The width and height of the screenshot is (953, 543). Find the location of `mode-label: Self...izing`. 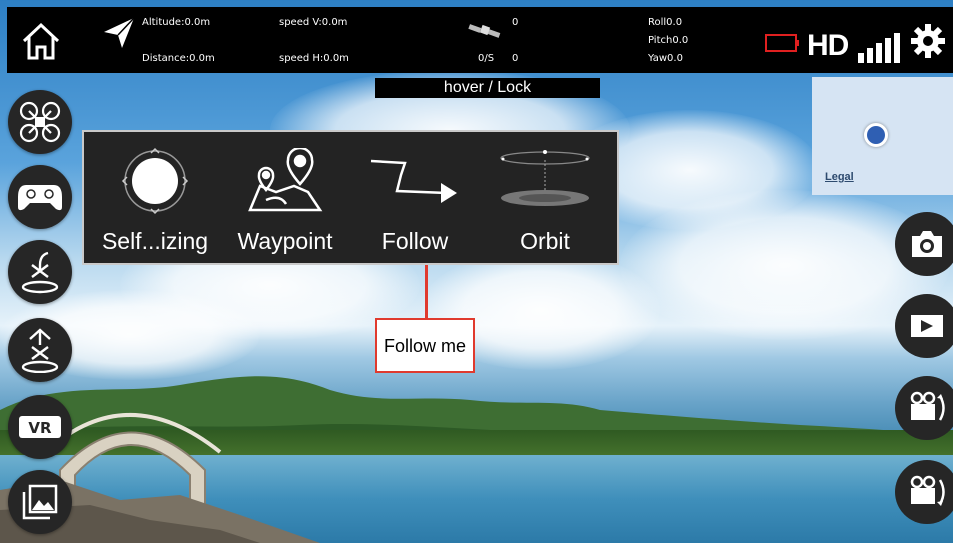

mode-label: Self...izing is located at coordinates (155, 241).